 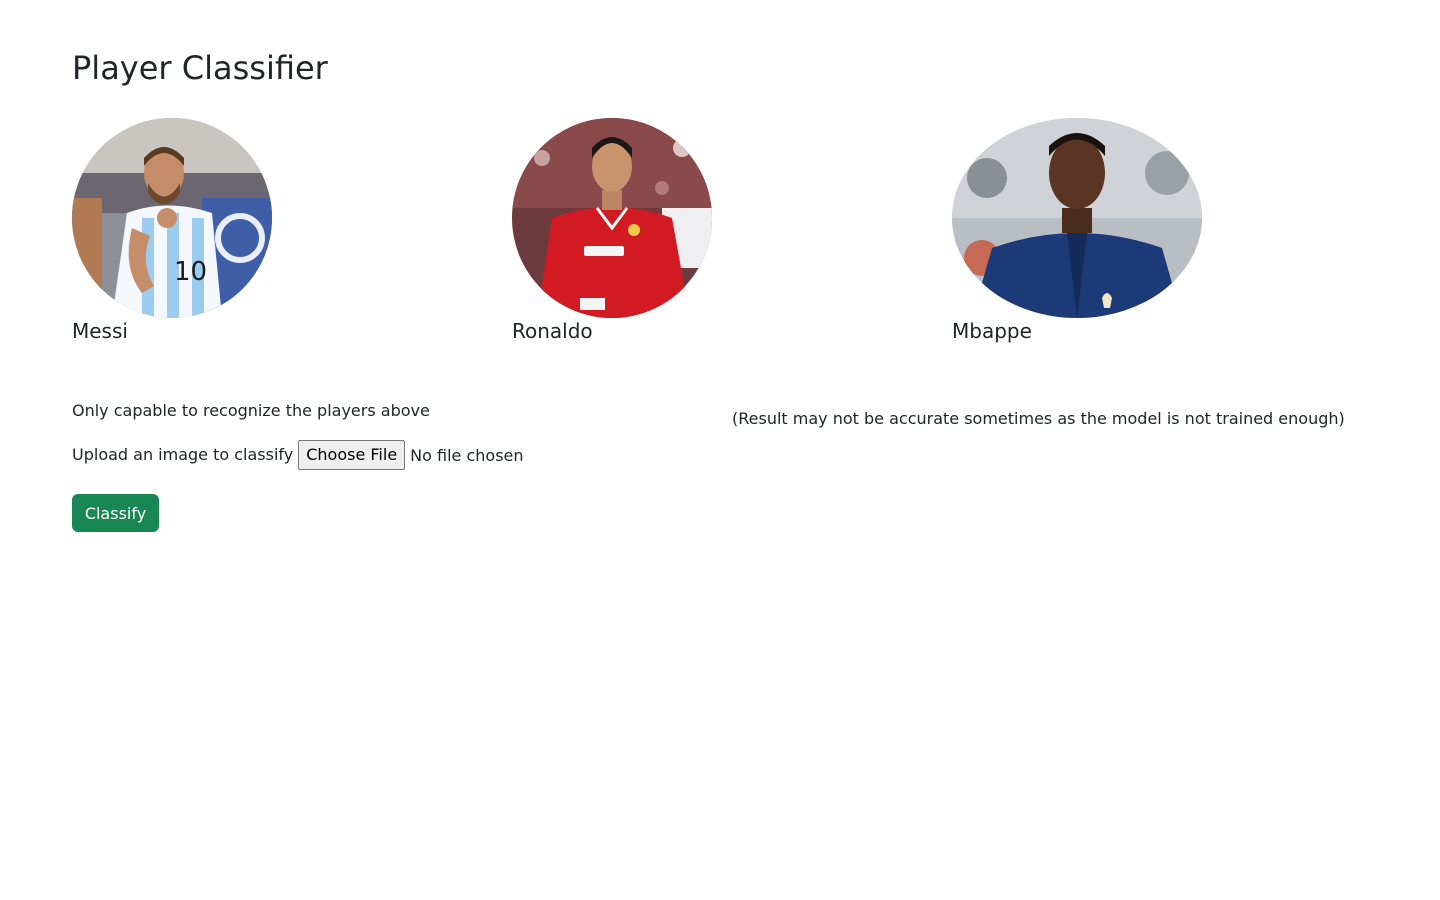 What do you see at coordinates (467, 455) in the screenshot?
I see `file-status-text: No file chosen` at bounding box center [467, 455].